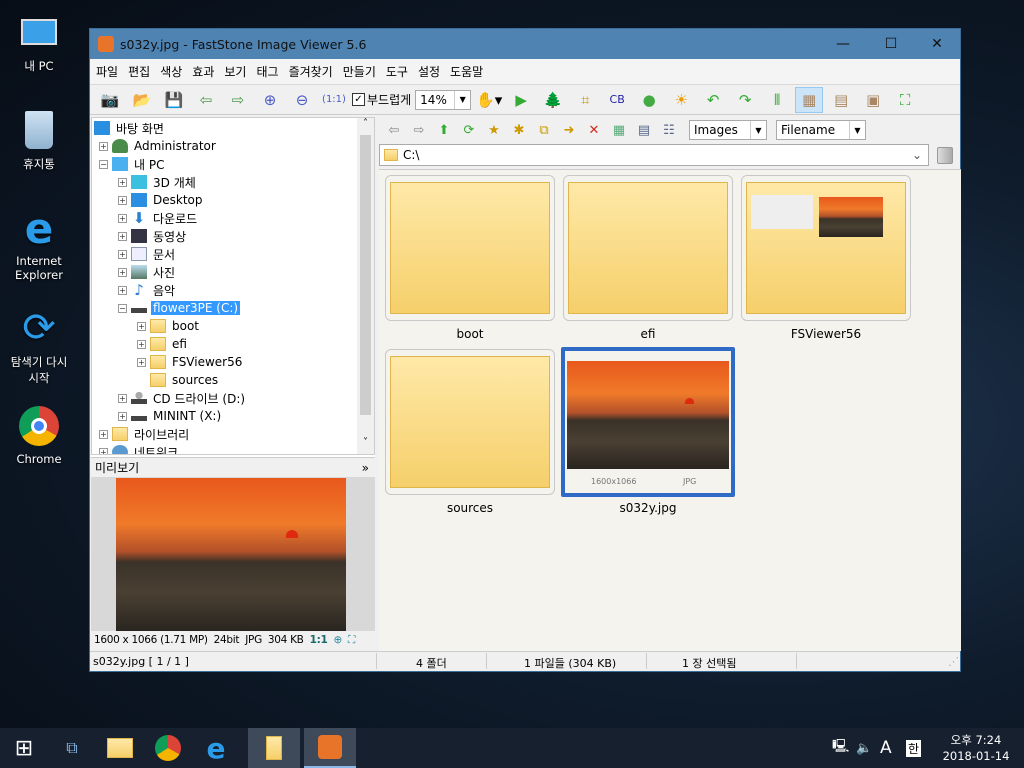  I want to click on list-view-icon: ▤, so click(644, 130).